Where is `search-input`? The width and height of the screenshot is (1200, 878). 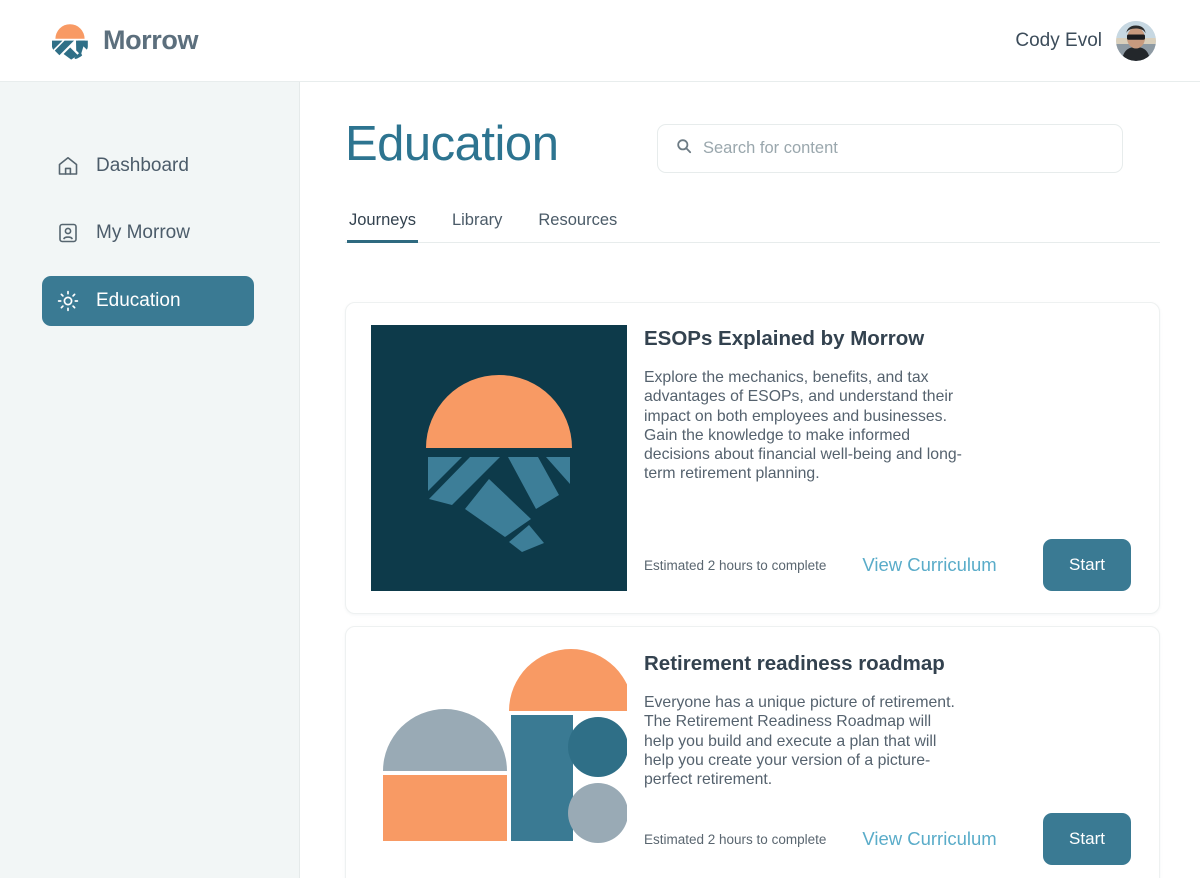
search-input is located at coordinates (903, 148).